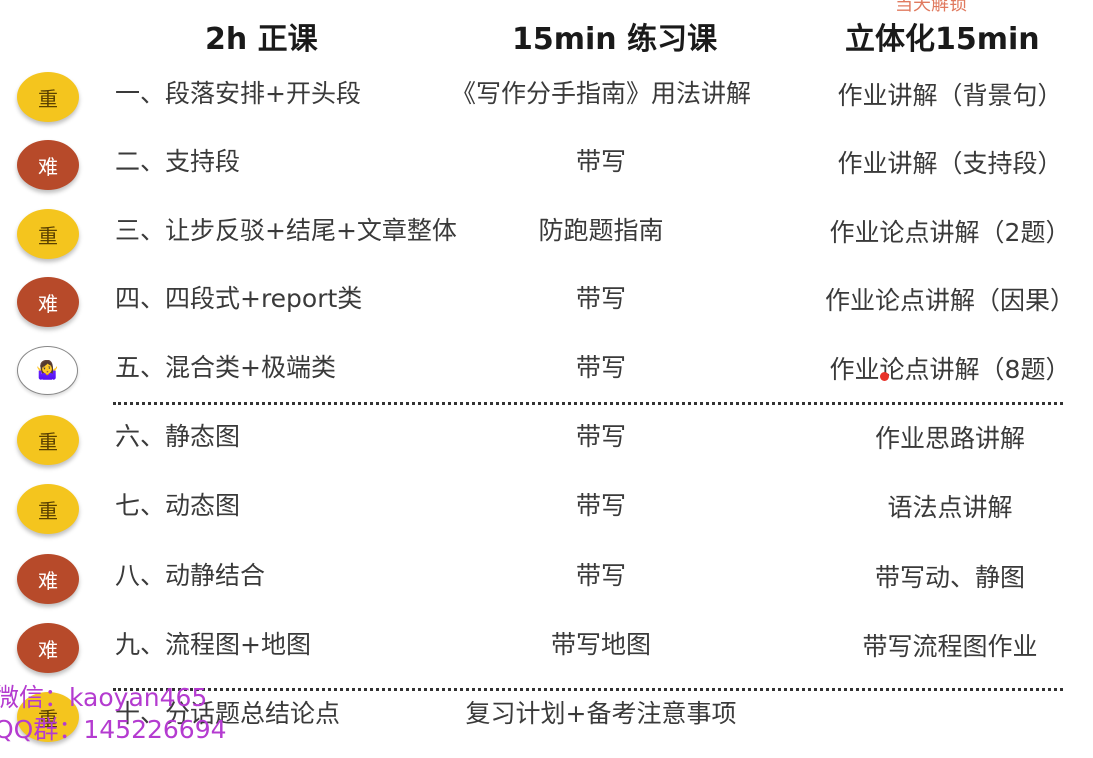 The height and width of the screenshot is (758, 1093). What do you see at coordinates (104, 697) in the screenshot?
I see `watermark-wechat: 微信：kaoyan465` at bounding box center [104, 697].